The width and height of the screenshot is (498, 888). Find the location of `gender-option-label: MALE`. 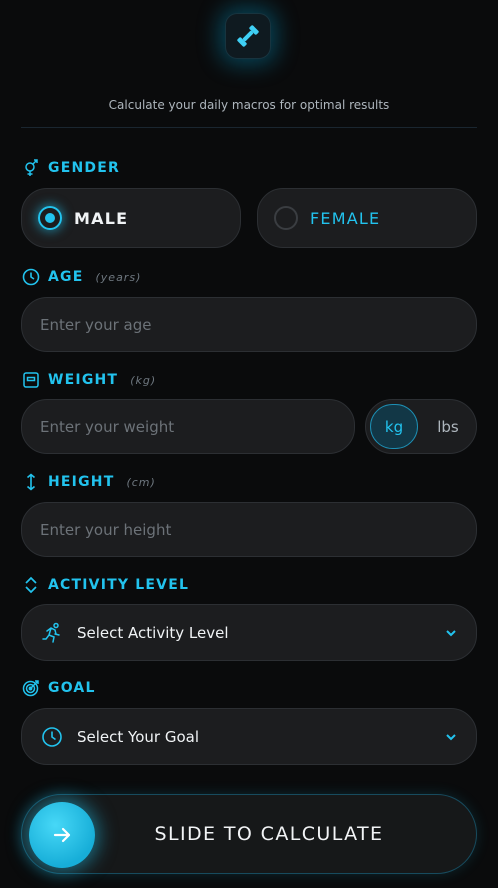

gender-option-label: MALE is located at coordinates (101, 218).